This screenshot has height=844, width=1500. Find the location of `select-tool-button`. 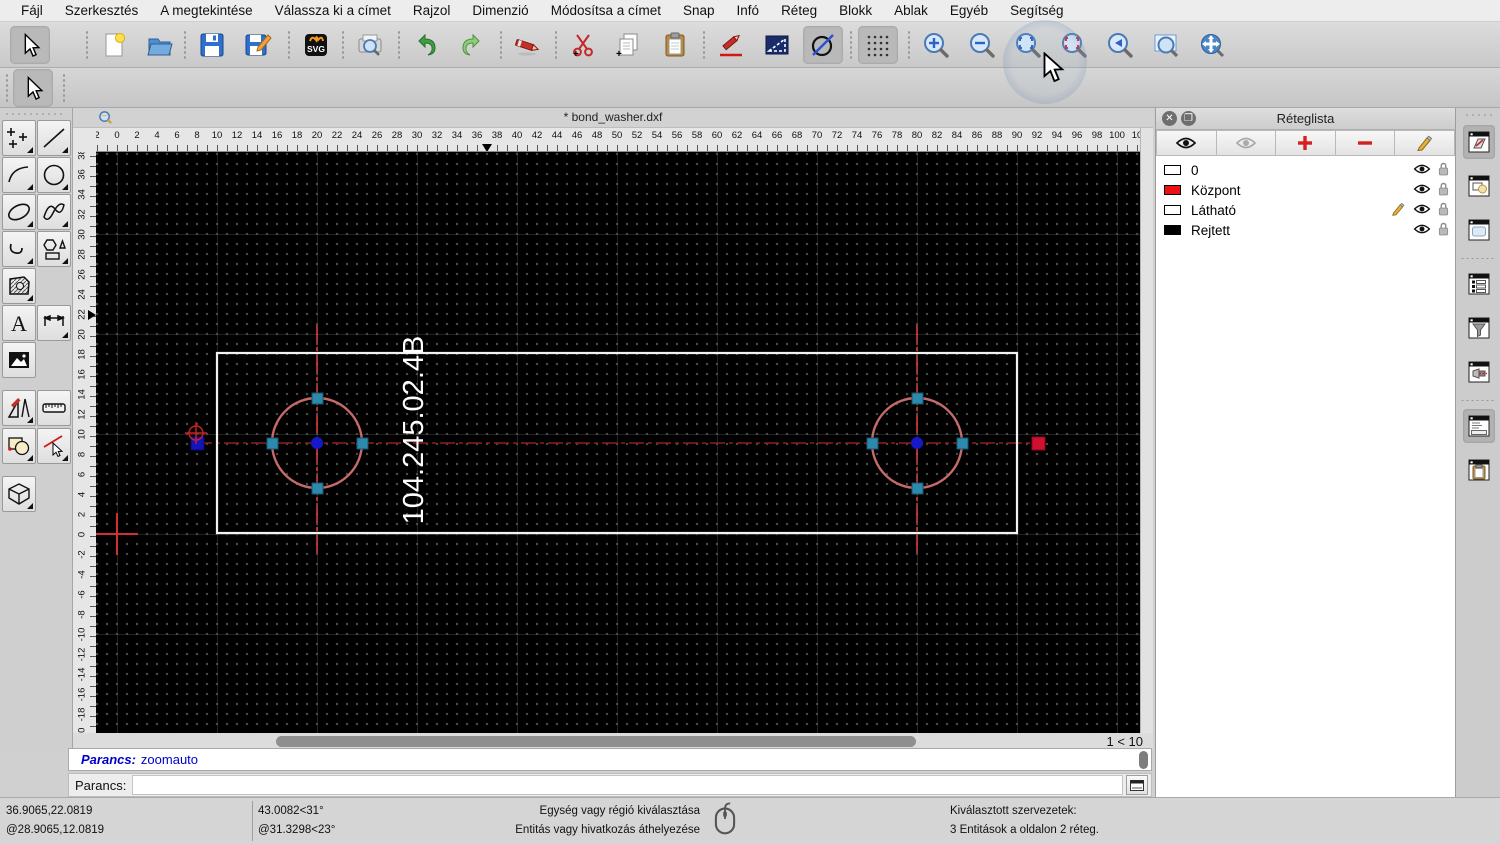

select-tool-button is located at coordinates (33, 88).